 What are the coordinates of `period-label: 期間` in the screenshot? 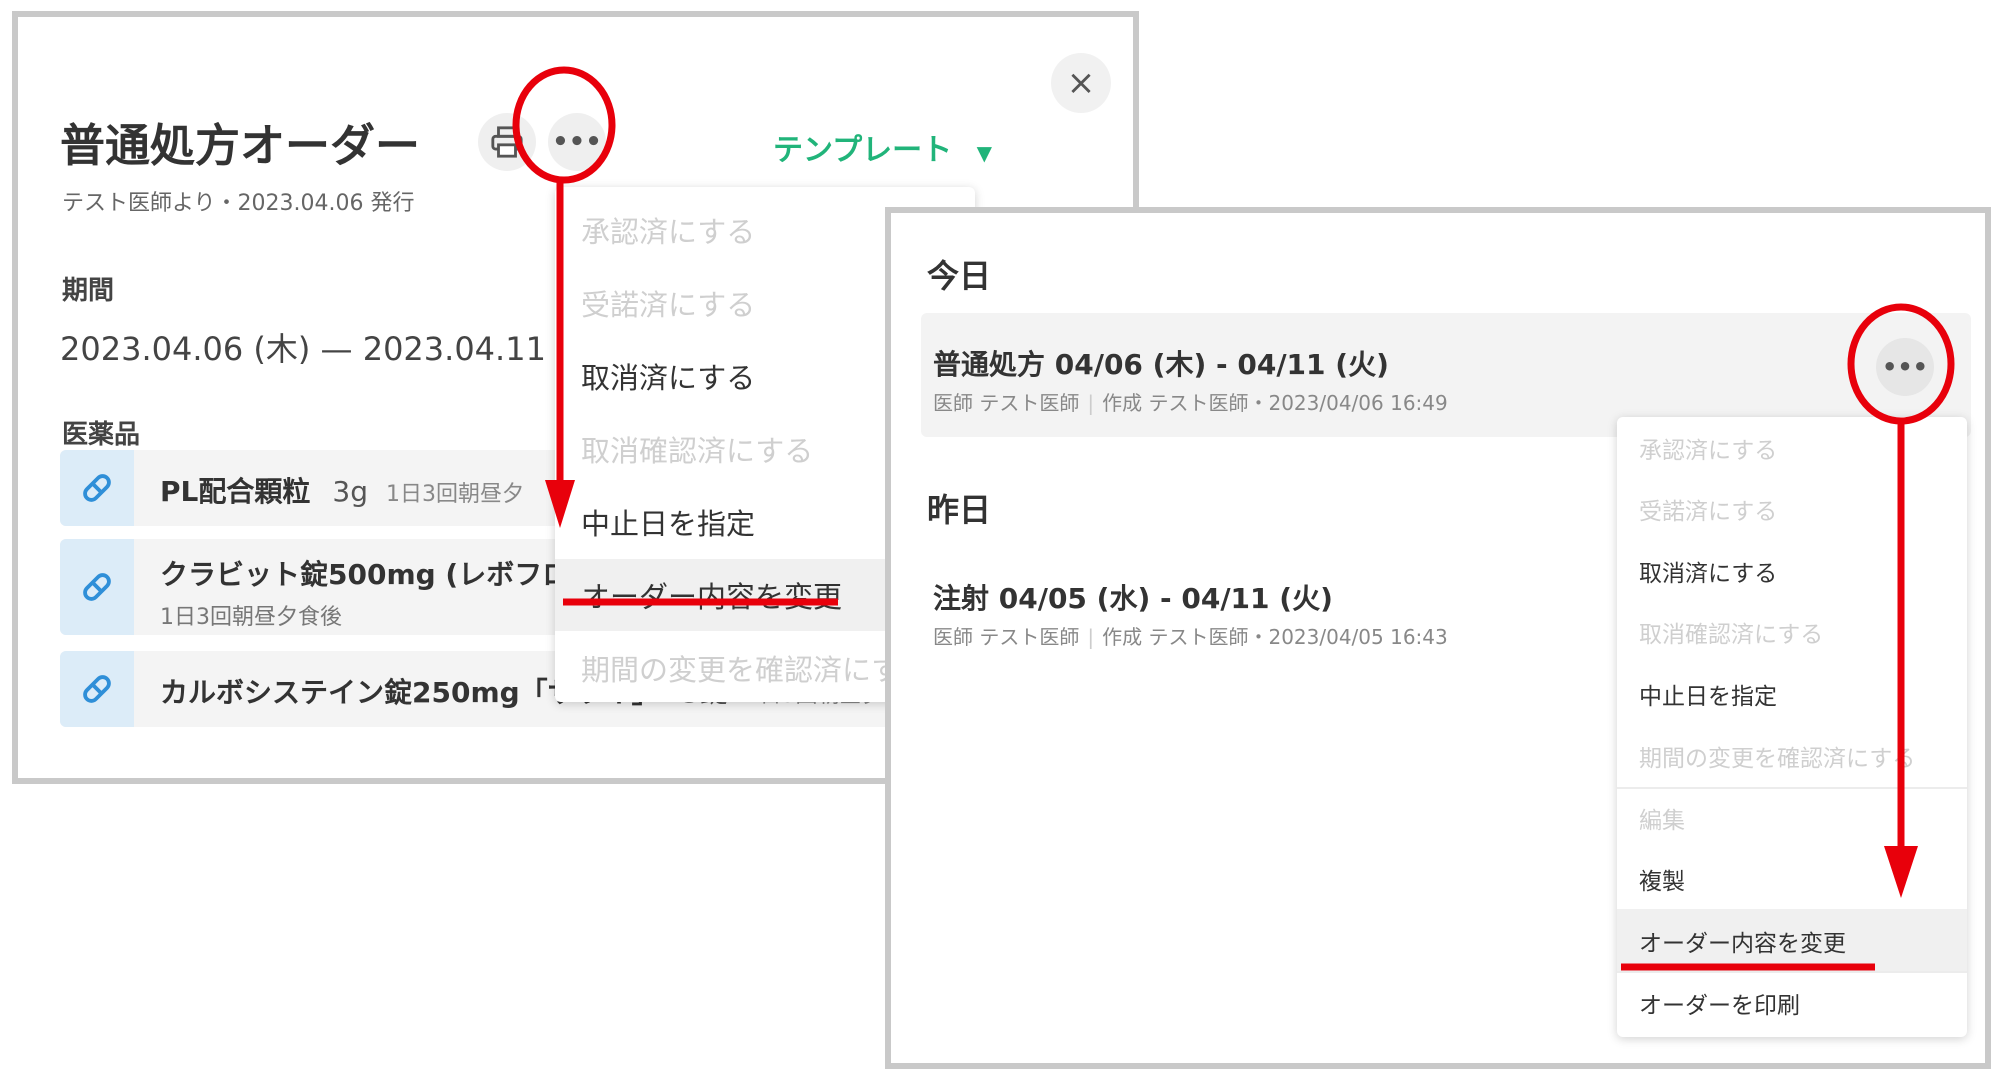 It's located at (88, 291).